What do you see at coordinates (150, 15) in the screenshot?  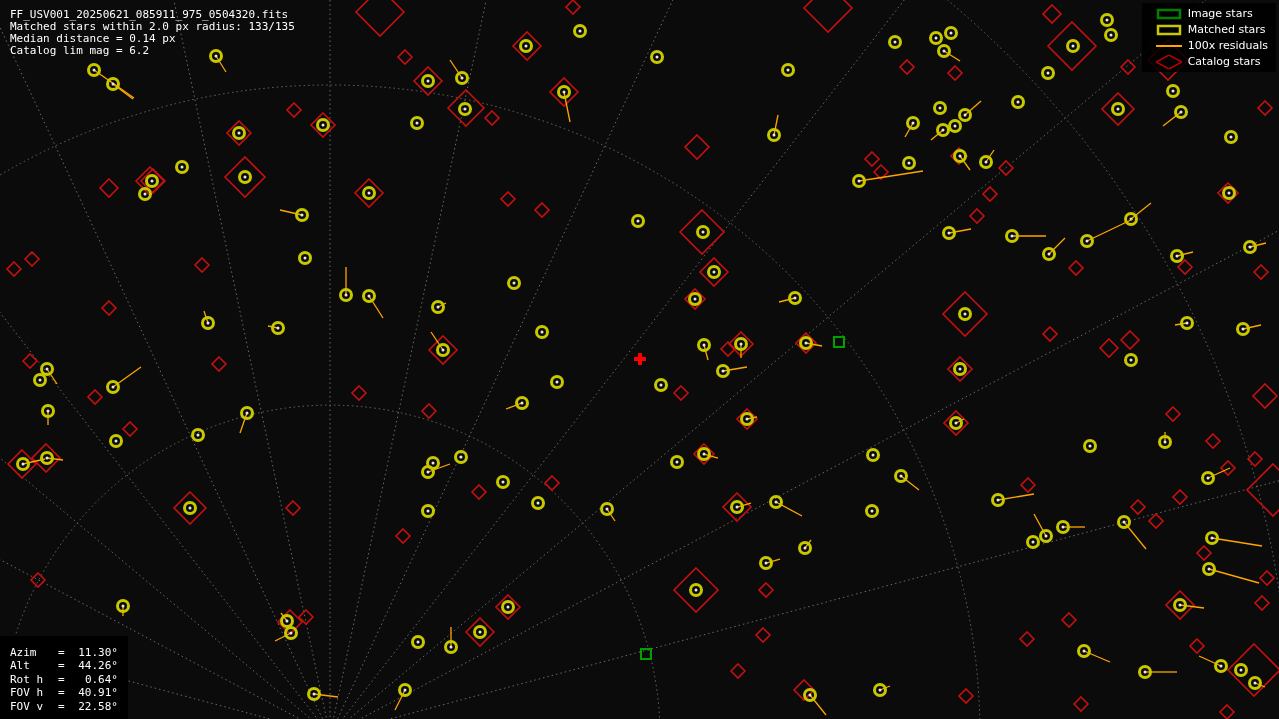 I see `info-text: FF_USV001_20250621_085911_975_0504320.fits` at bounding box center [150, 15].